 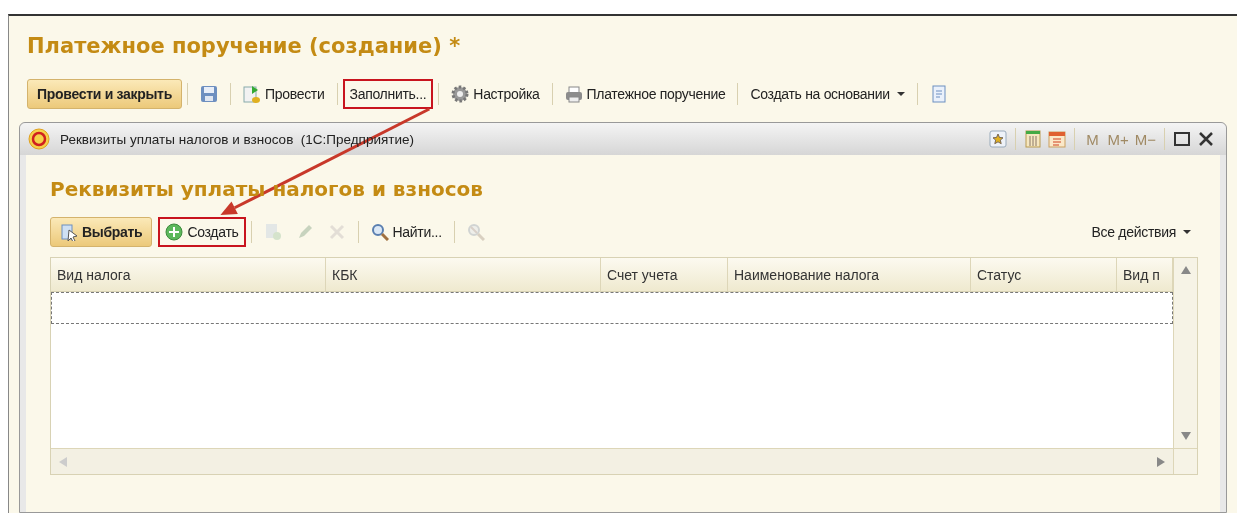 What do you see at coordinates (849, 274) in the screenshot?
I see `column-header: Наименование налога` at bounding box center [849, 274].